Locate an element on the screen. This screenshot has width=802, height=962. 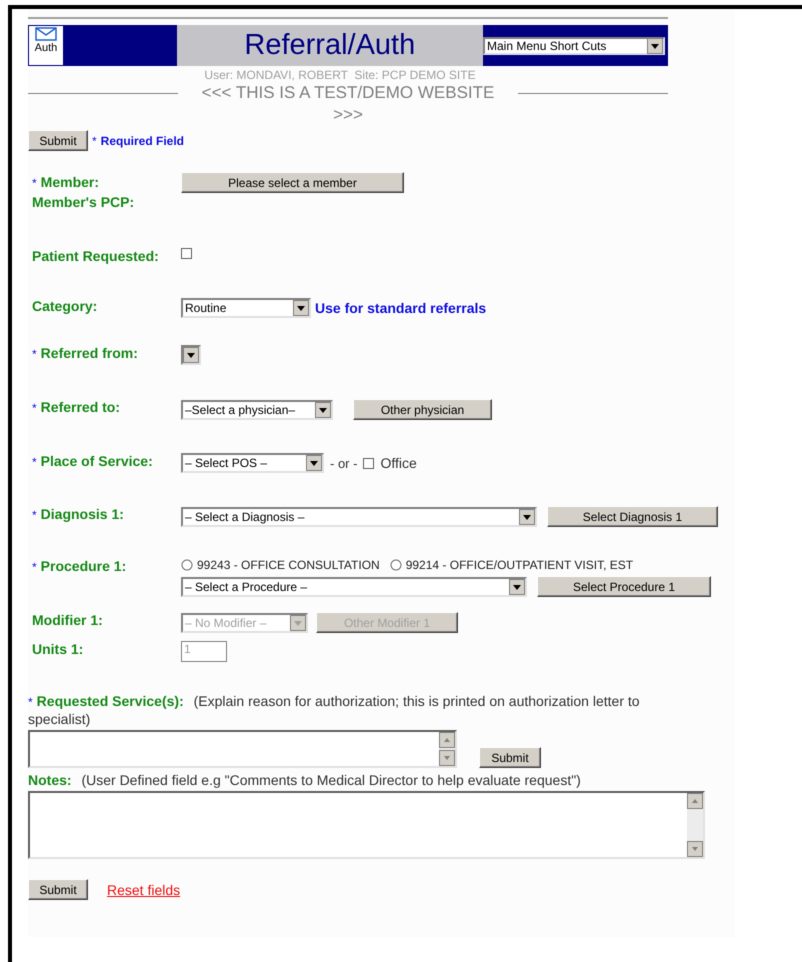
dropdown-select is located at coordinates (191, 355).